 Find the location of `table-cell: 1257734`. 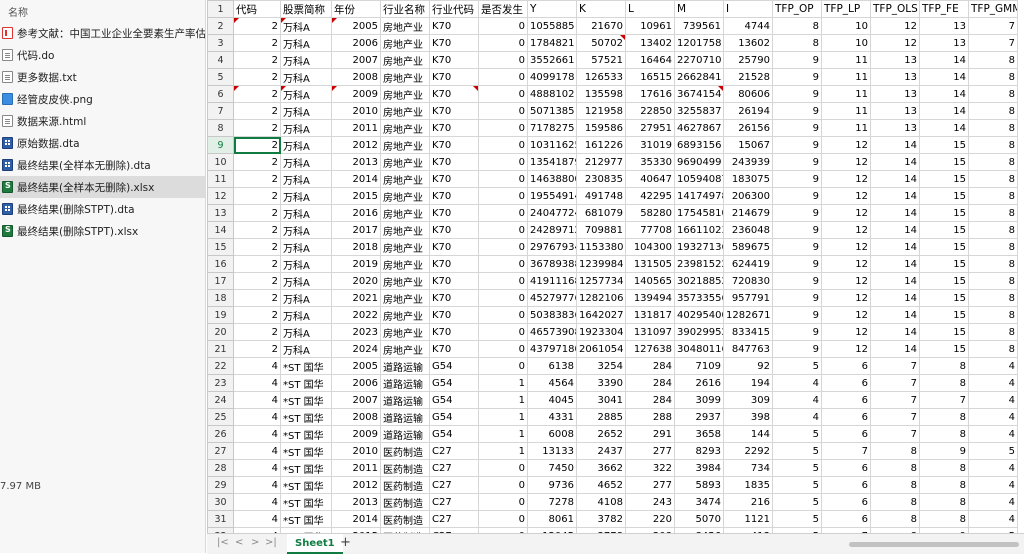

table-cell: 1257734 is located at coordinates (601, 281).